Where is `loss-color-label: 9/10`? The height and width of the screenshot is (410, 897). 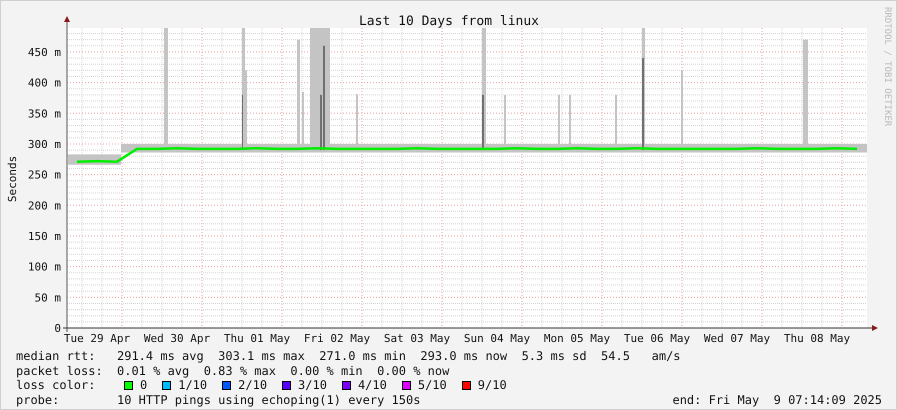 loss-color-label: 9/10 is located at coordinates (492, 385).